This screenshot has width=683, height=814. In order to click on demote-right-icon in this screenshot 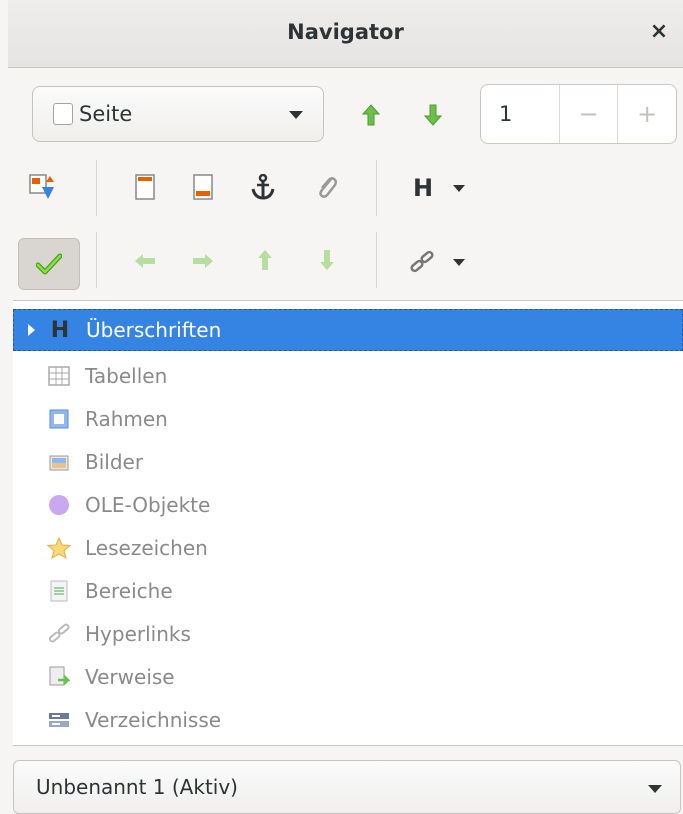, I will do `click(203, 261)`.